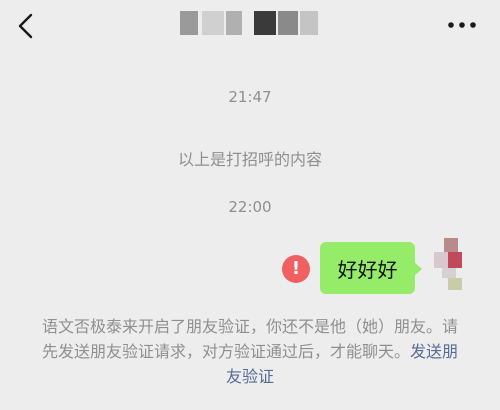  I want to click on greeting-note: 以上是打招呼的内容, so click(249, 159).